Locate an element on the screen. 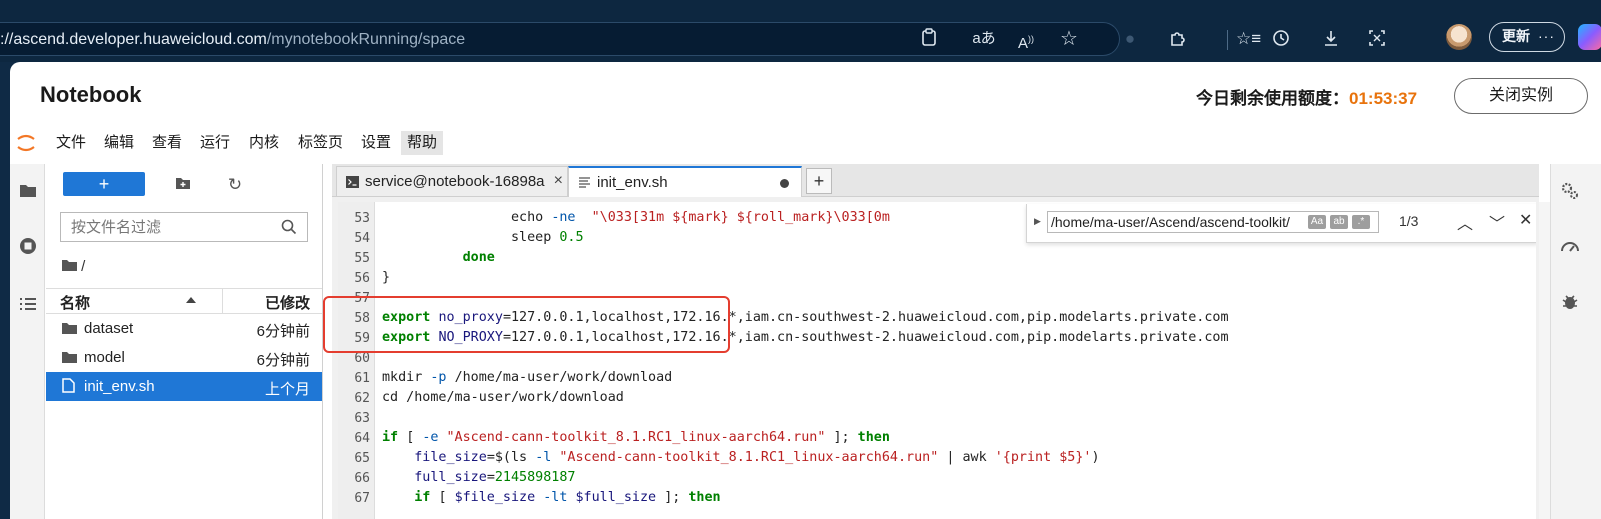  refresh-icon: ↻ is located at coordinates (235, 185).